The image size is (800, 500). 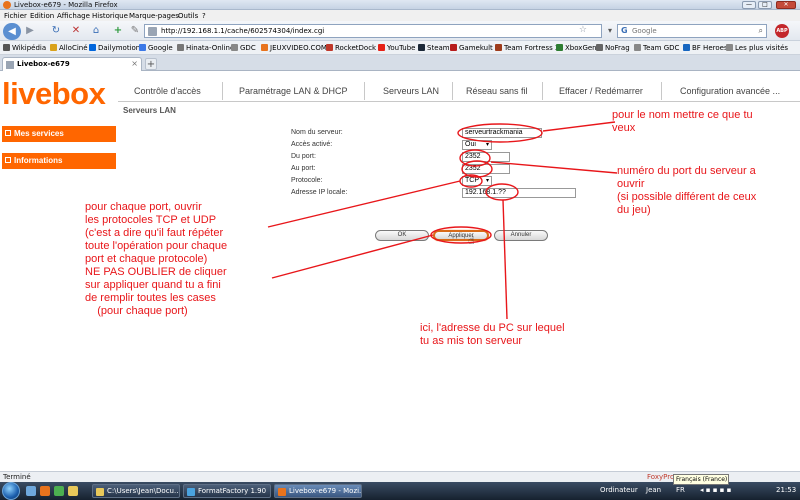 I want to click on access-label: Accès activé:, so click(x=312, y=144).